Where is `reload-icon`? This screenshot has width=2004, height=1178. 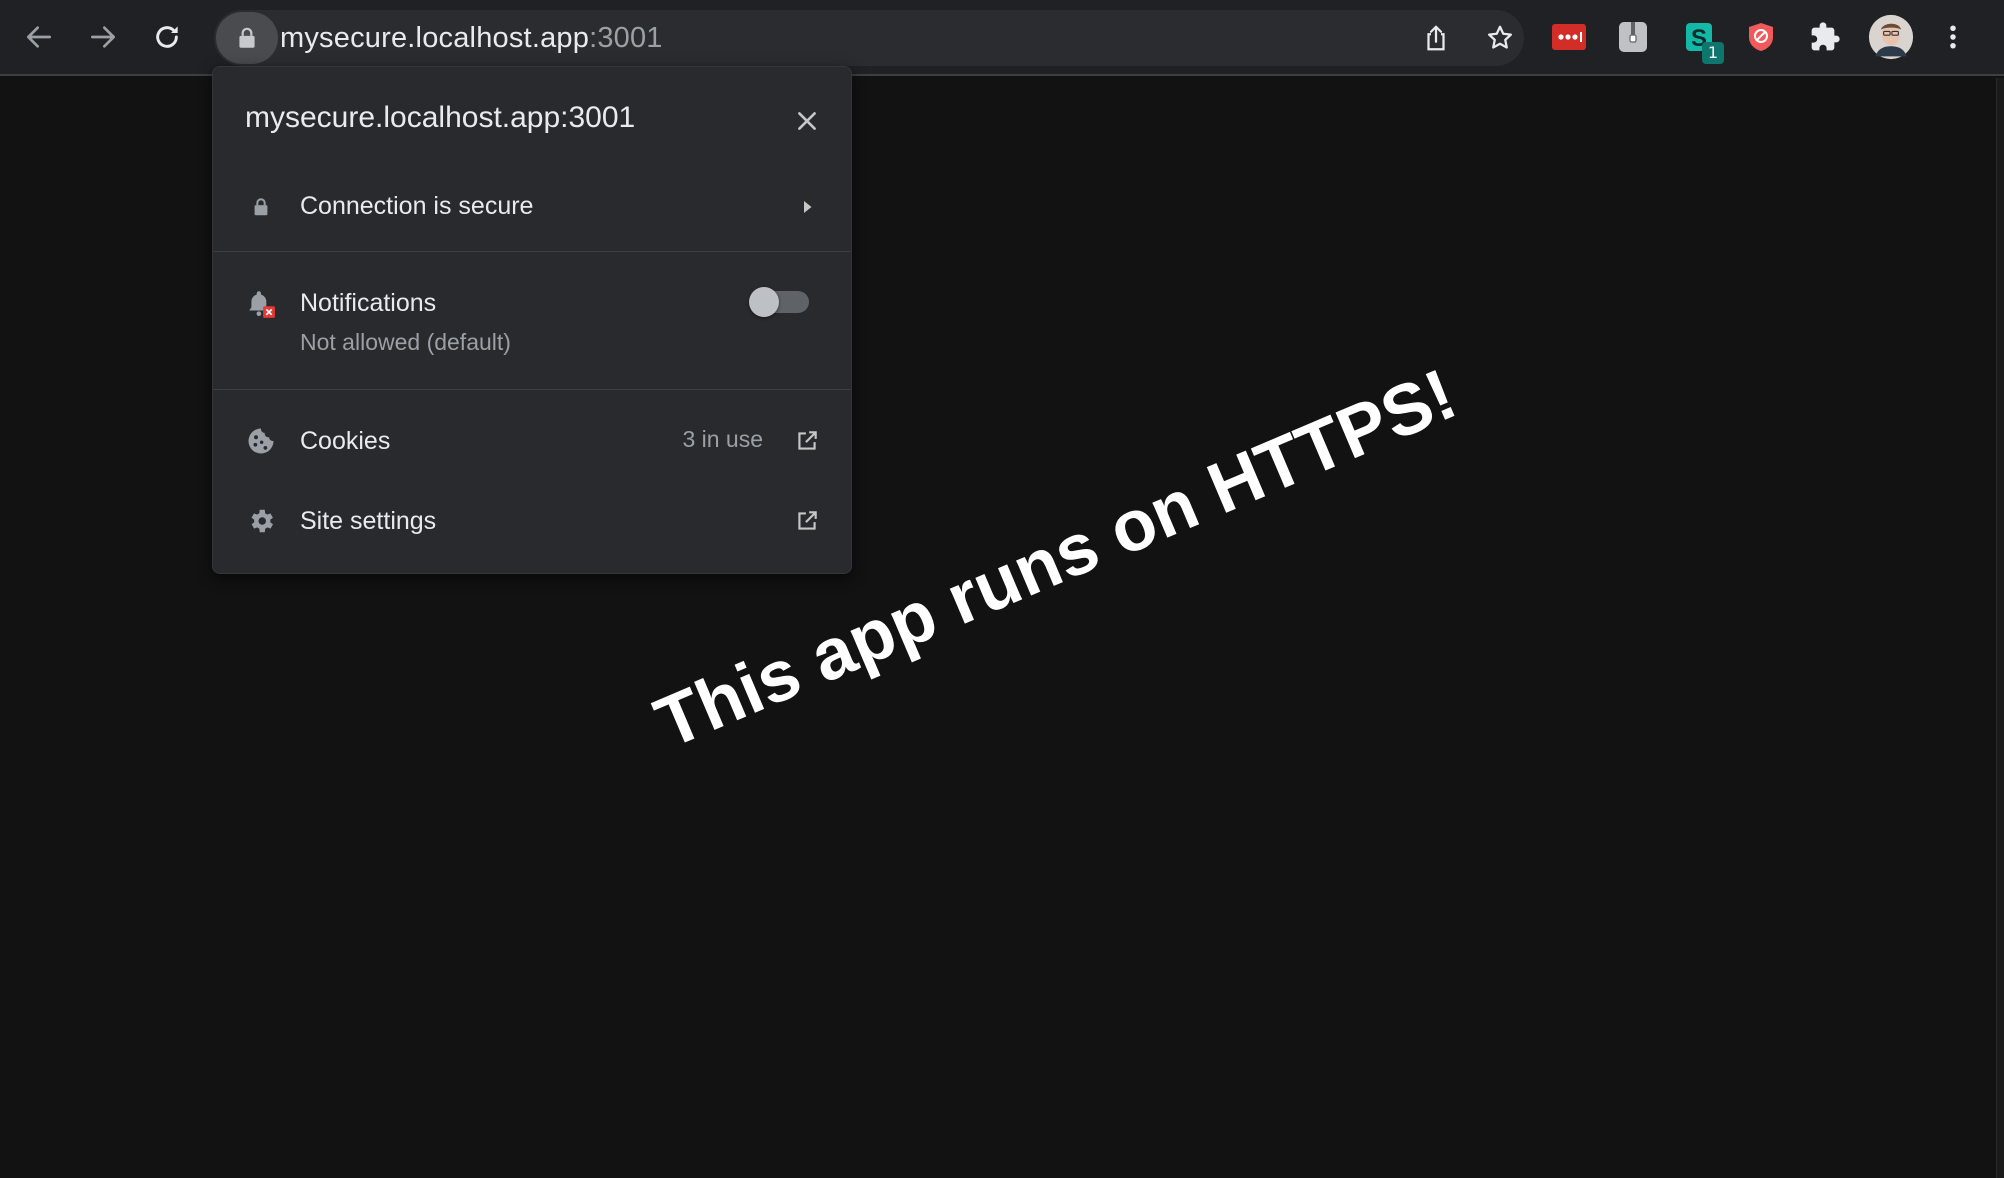
reload-icon is located at coordinates (167, 37).